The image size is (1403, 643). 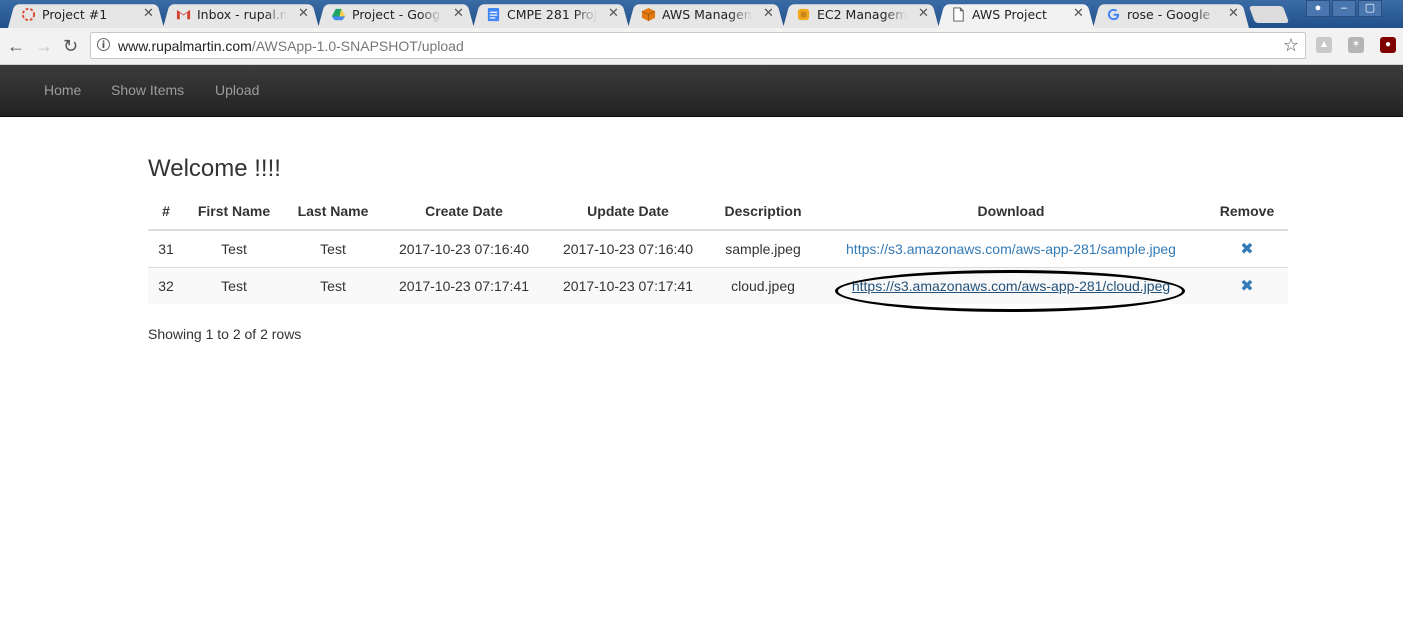 I want to click on tab-title: AWS Project, so click(x=1009, y=14).